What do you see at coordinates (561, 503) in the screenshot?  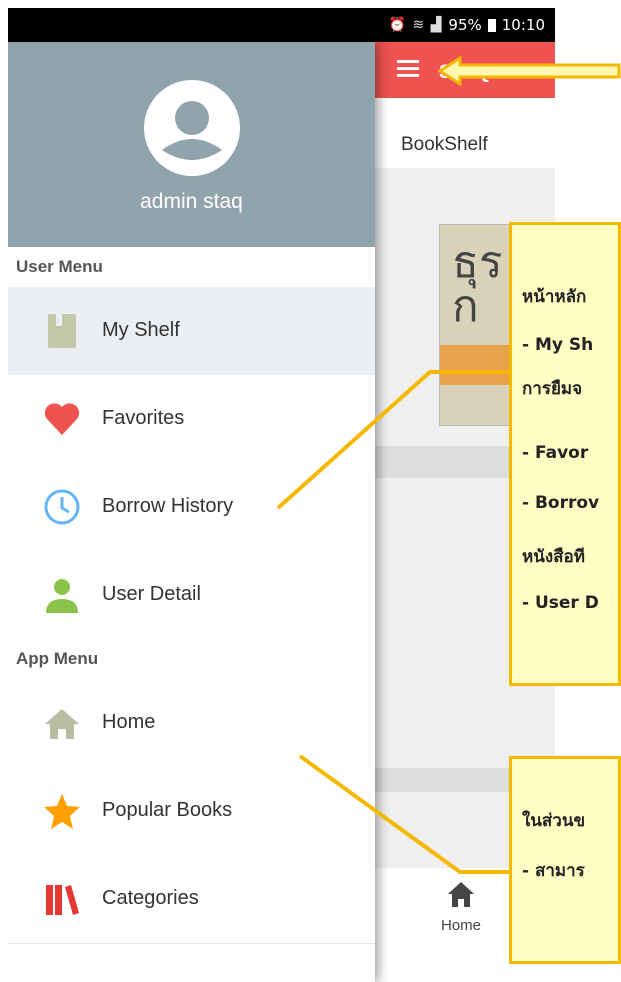 I see `callout-text: - Borrov` at bounding box center [561, 503].